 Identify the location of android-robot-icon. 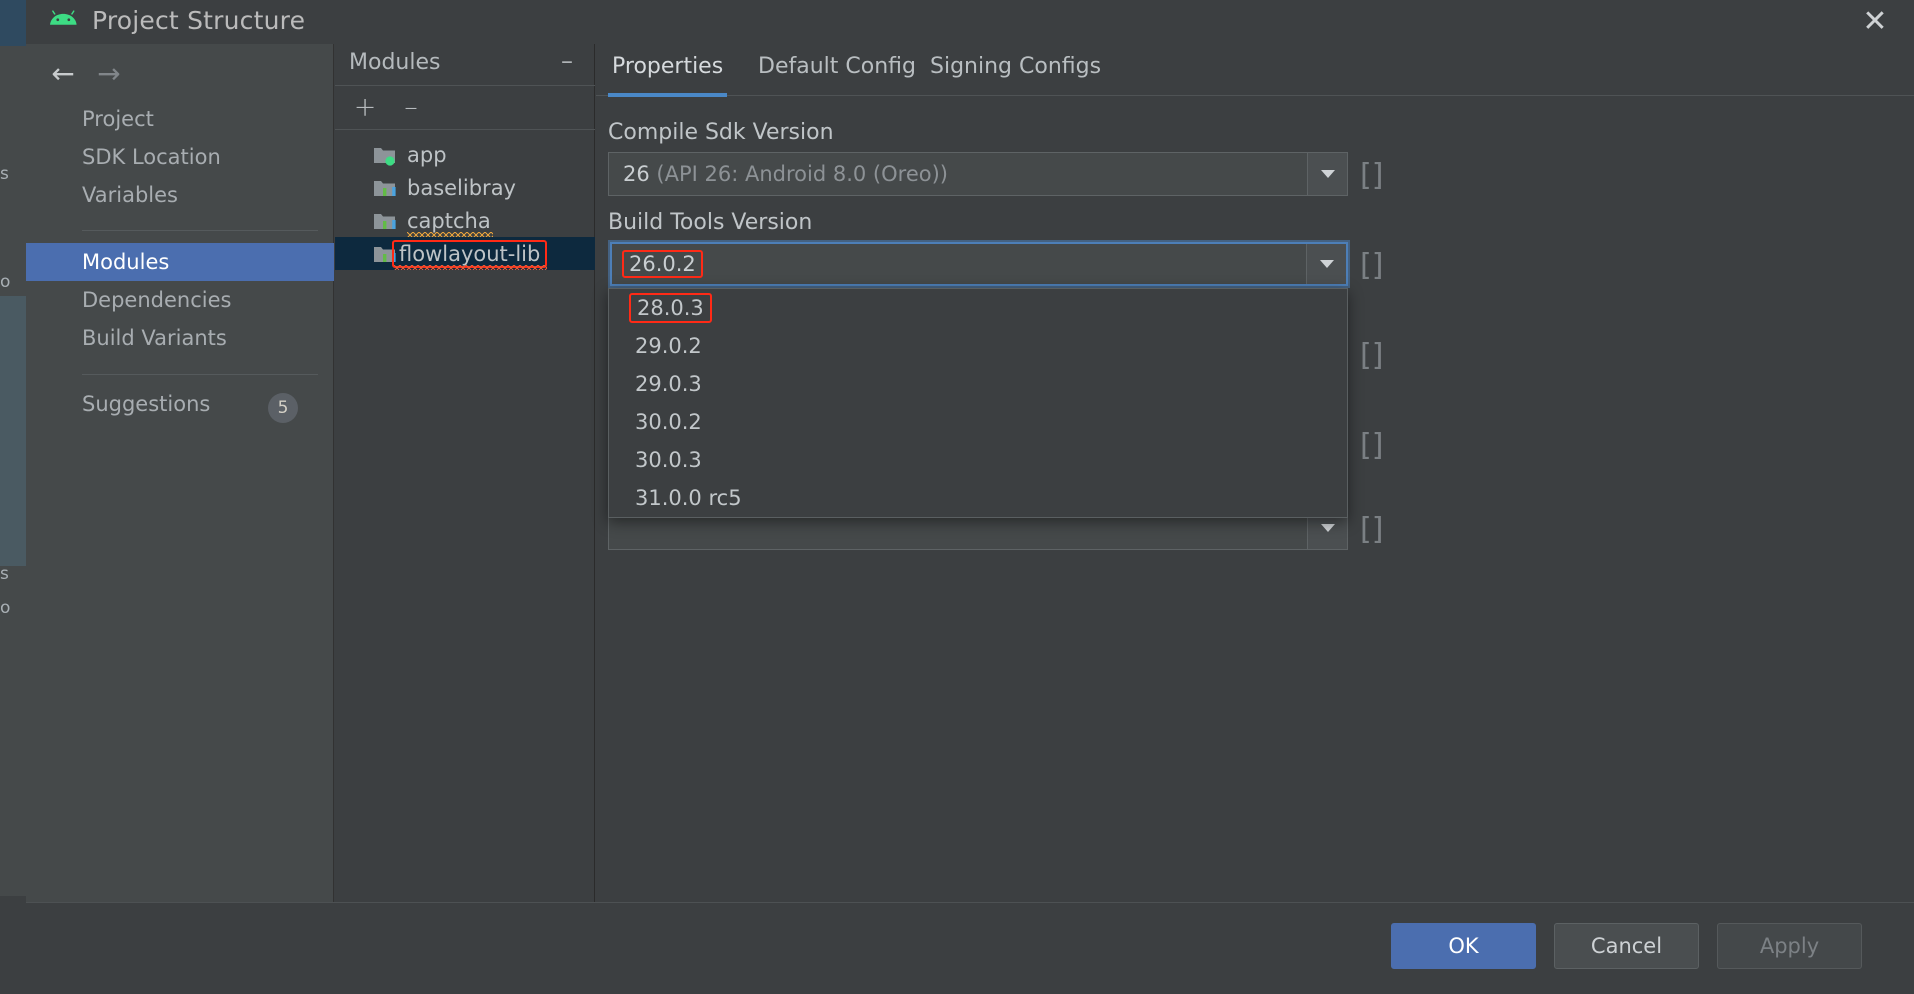
(63, 17).